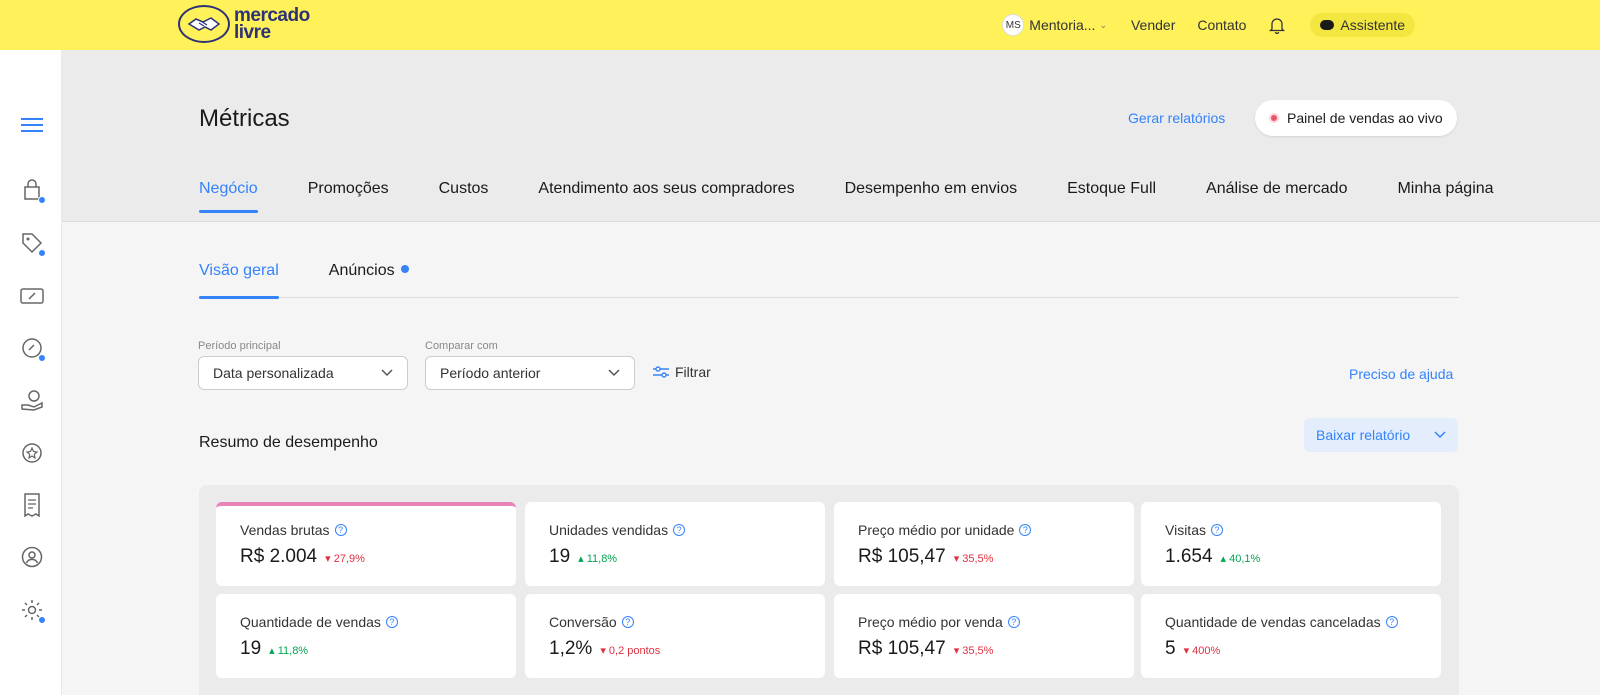  I want to click on handshake-icon, so click(204, 24).